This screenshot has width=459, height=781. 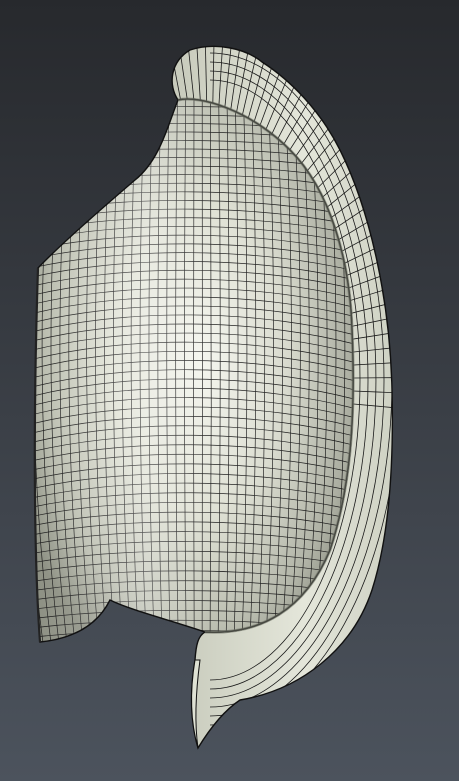 What do you see at coordinates (35, 371) in the screenshot?
I see `mesh-column-line` at bounding box center [35, 371].